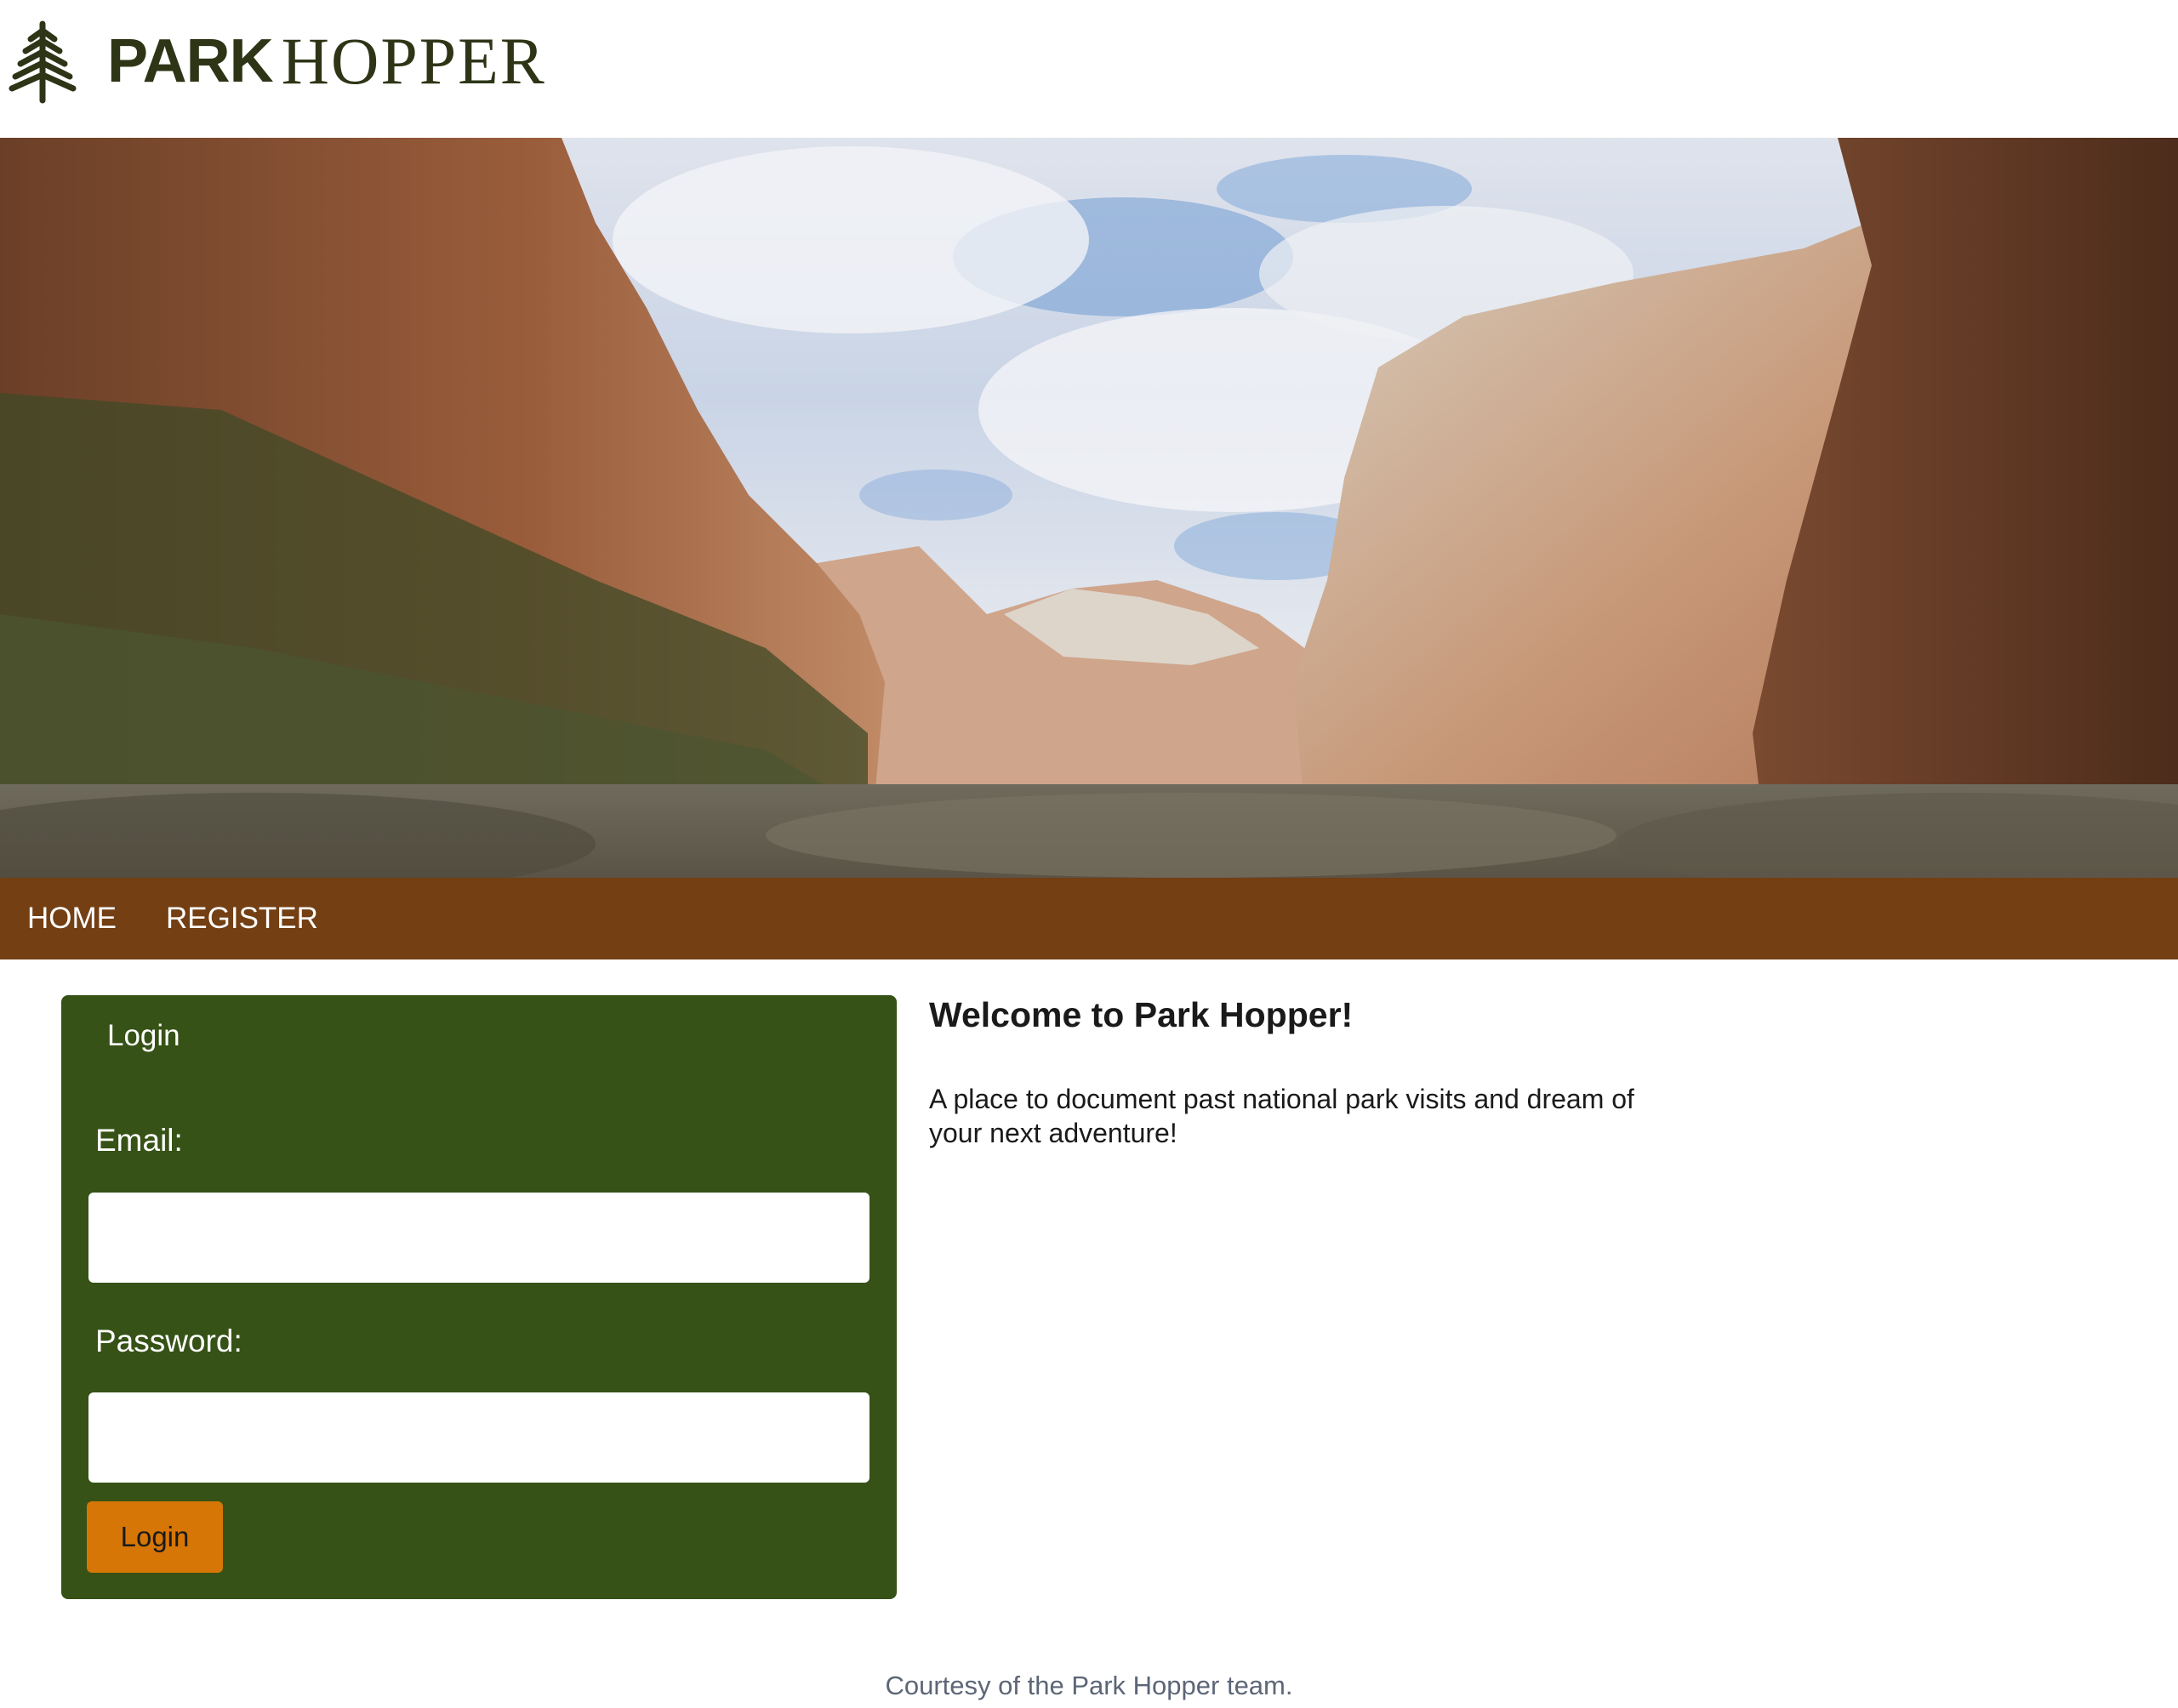 The height and width of the screenshot is (1708, 2178). Describe the element at coordinates (478, 1437) in the screenshot. I see `password-field` at that location.